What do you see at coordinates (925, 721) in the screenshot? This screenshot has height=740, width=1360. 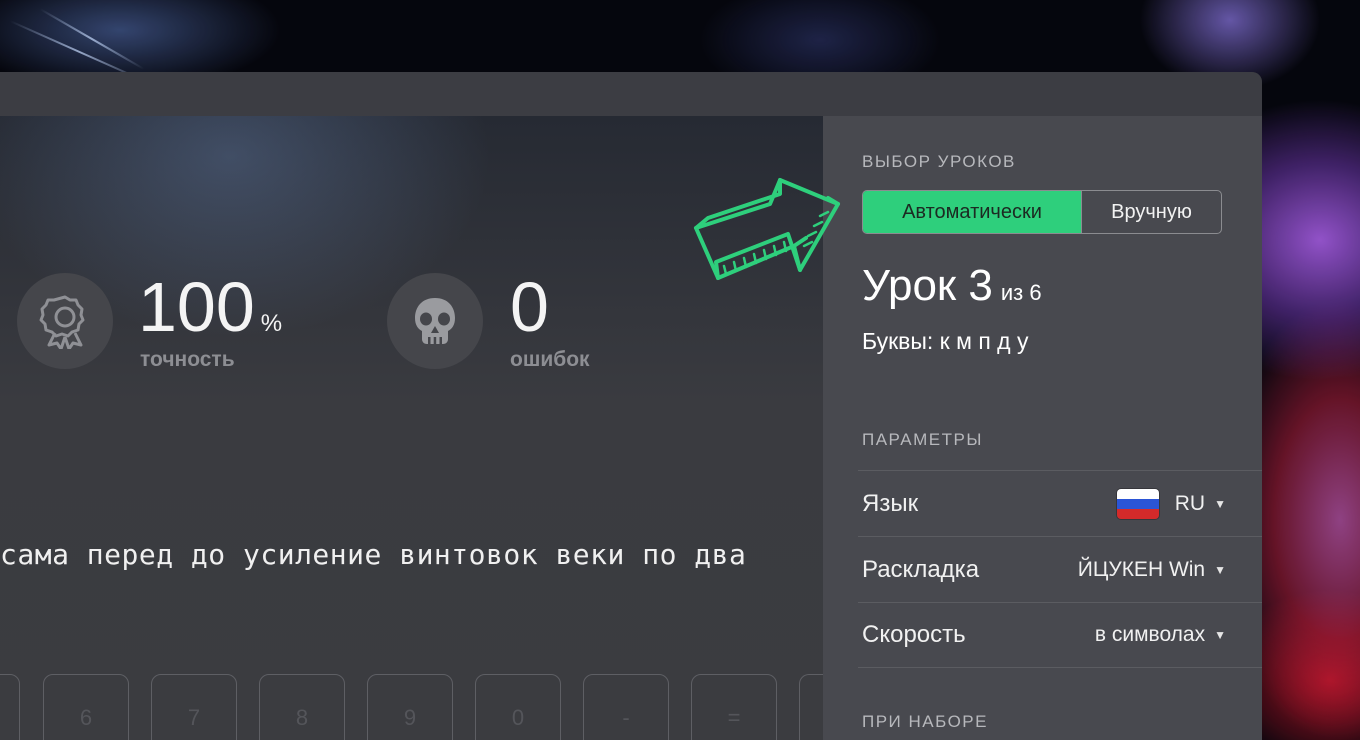 I see `typing-section-title: ПРИ НАБОРЕ` at bounding box center [925, 721].